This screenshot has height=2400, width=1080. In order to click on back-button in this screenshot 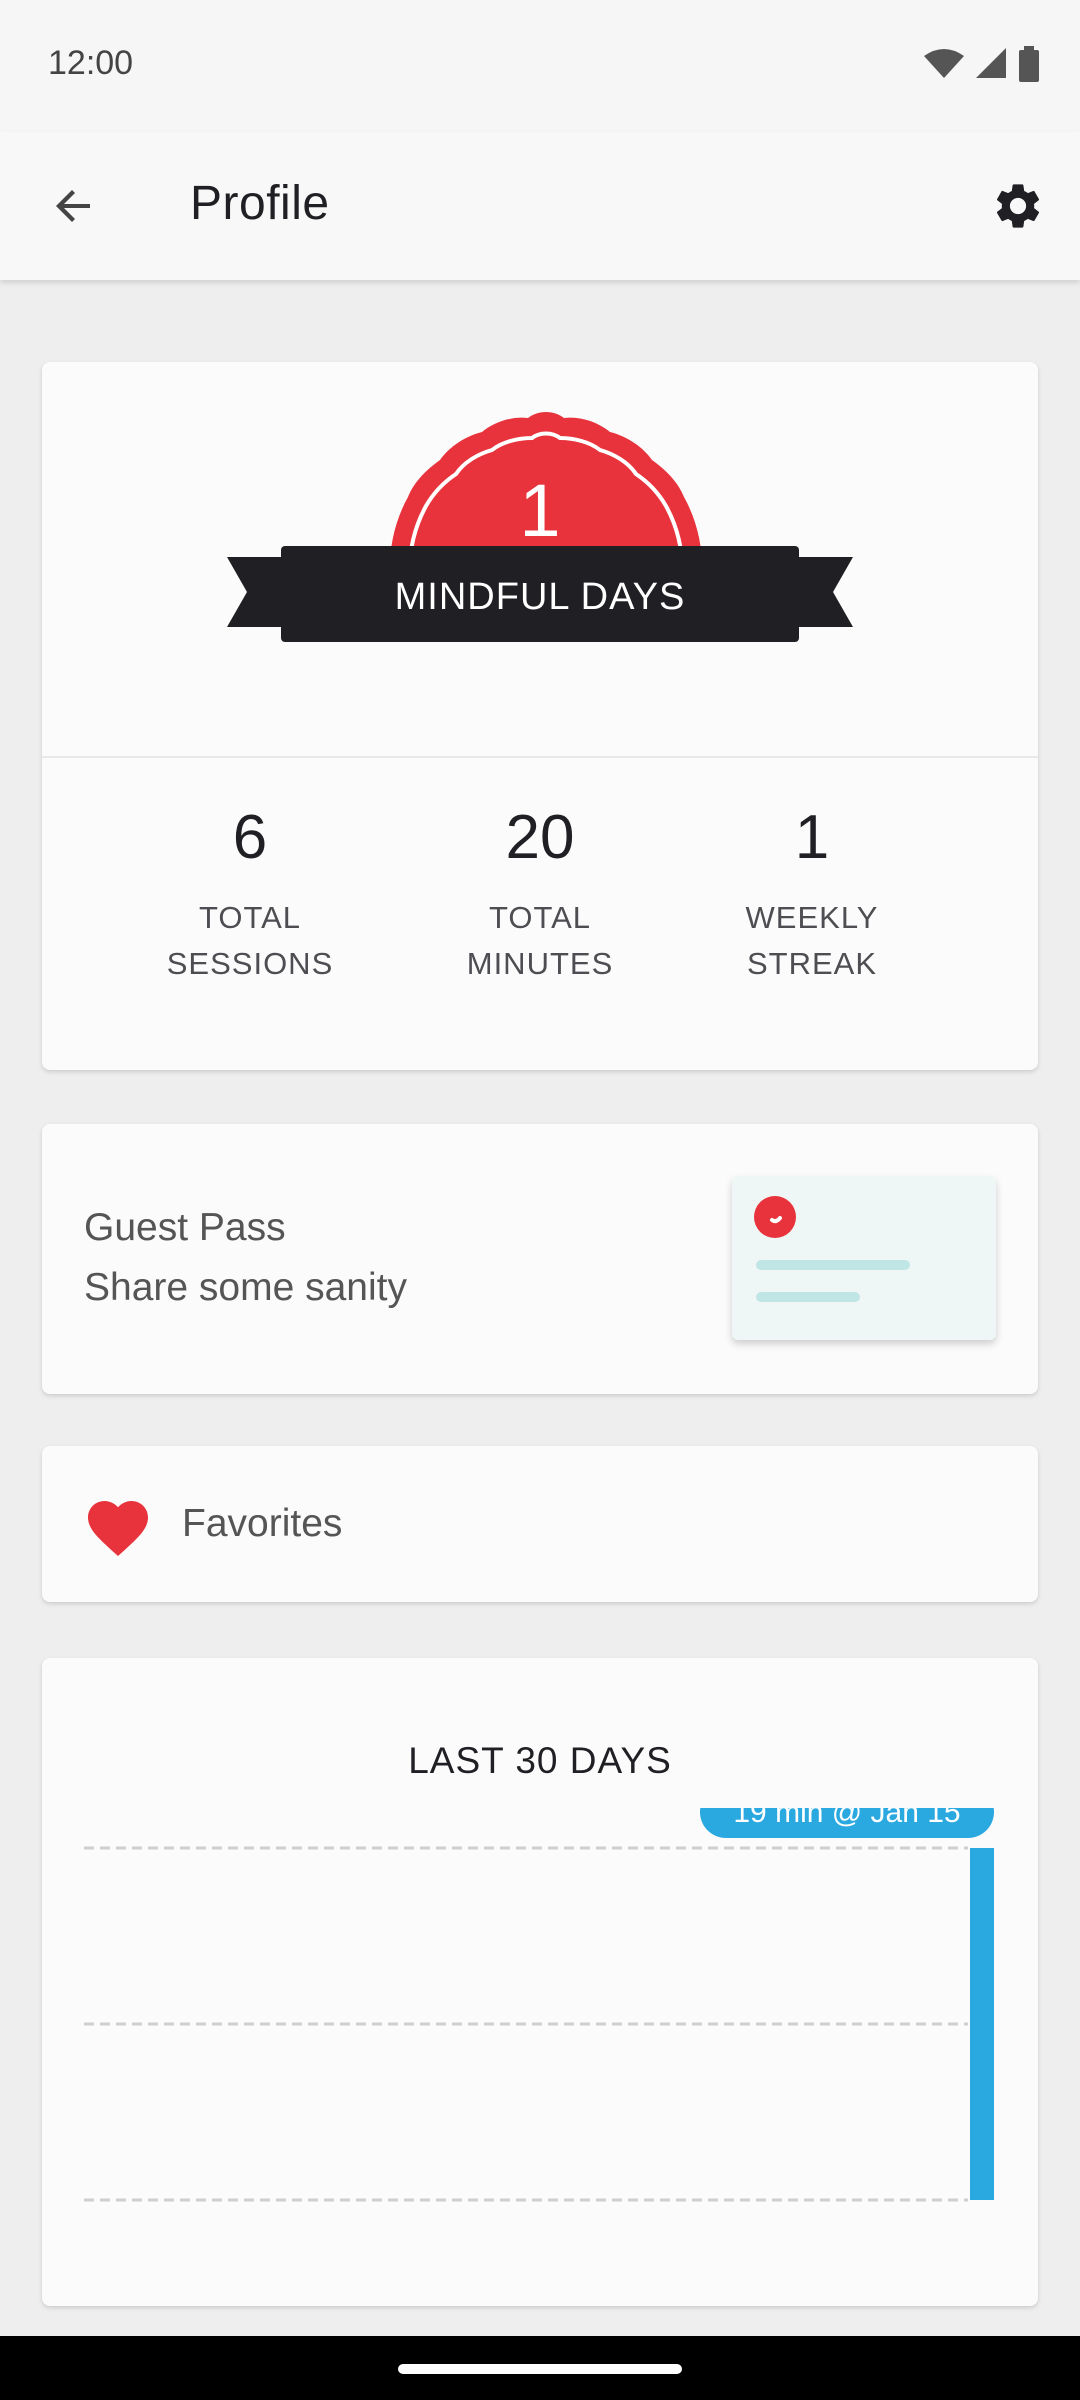, I will do `click(74, 206)`.